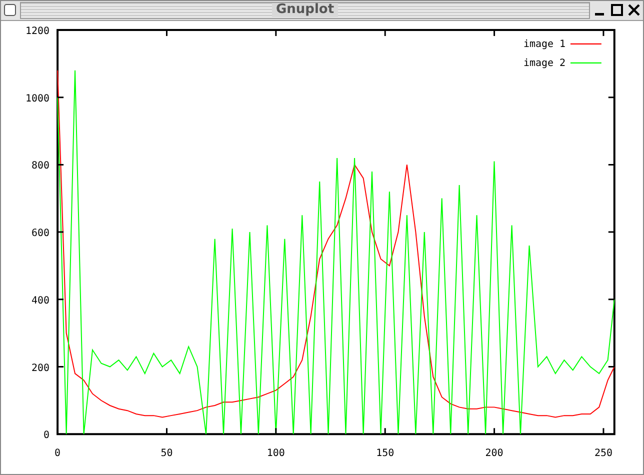  What do you see at coordinates (38, 31) in the screenshot?
I see `y-tick-label: 1200` at bounding box center [38, 31].